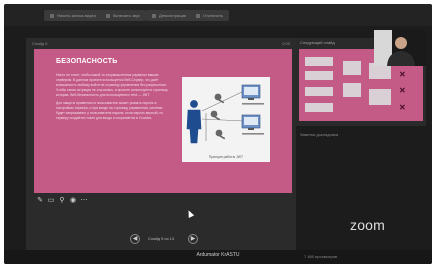 This screenshot has width=436, height=268. I want to click on previous-slide-button: ◀, so click(135, 239).